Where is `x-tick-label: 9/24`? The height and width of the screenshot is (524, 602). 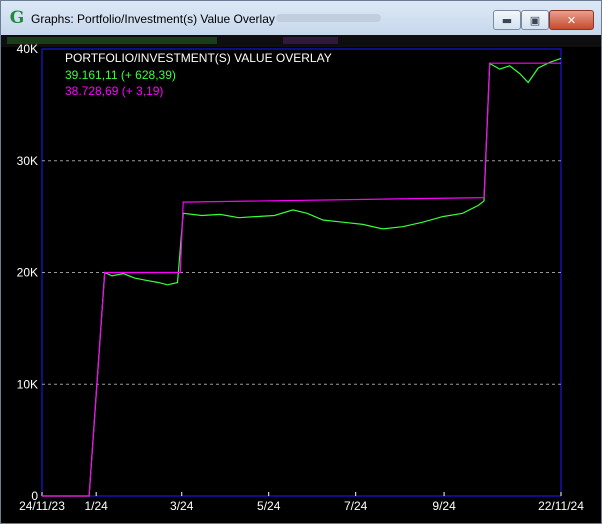
x-tick-label: 9/24 is located at coordinates (444, 506).